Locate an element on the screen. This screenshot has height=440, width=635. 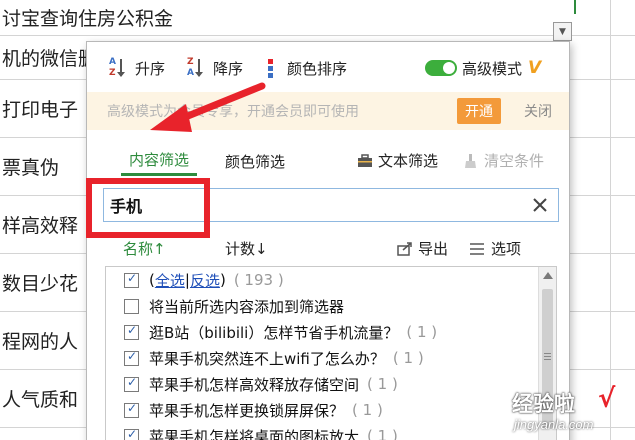
annotation-highlight-box is located at coordinates (148, 208).